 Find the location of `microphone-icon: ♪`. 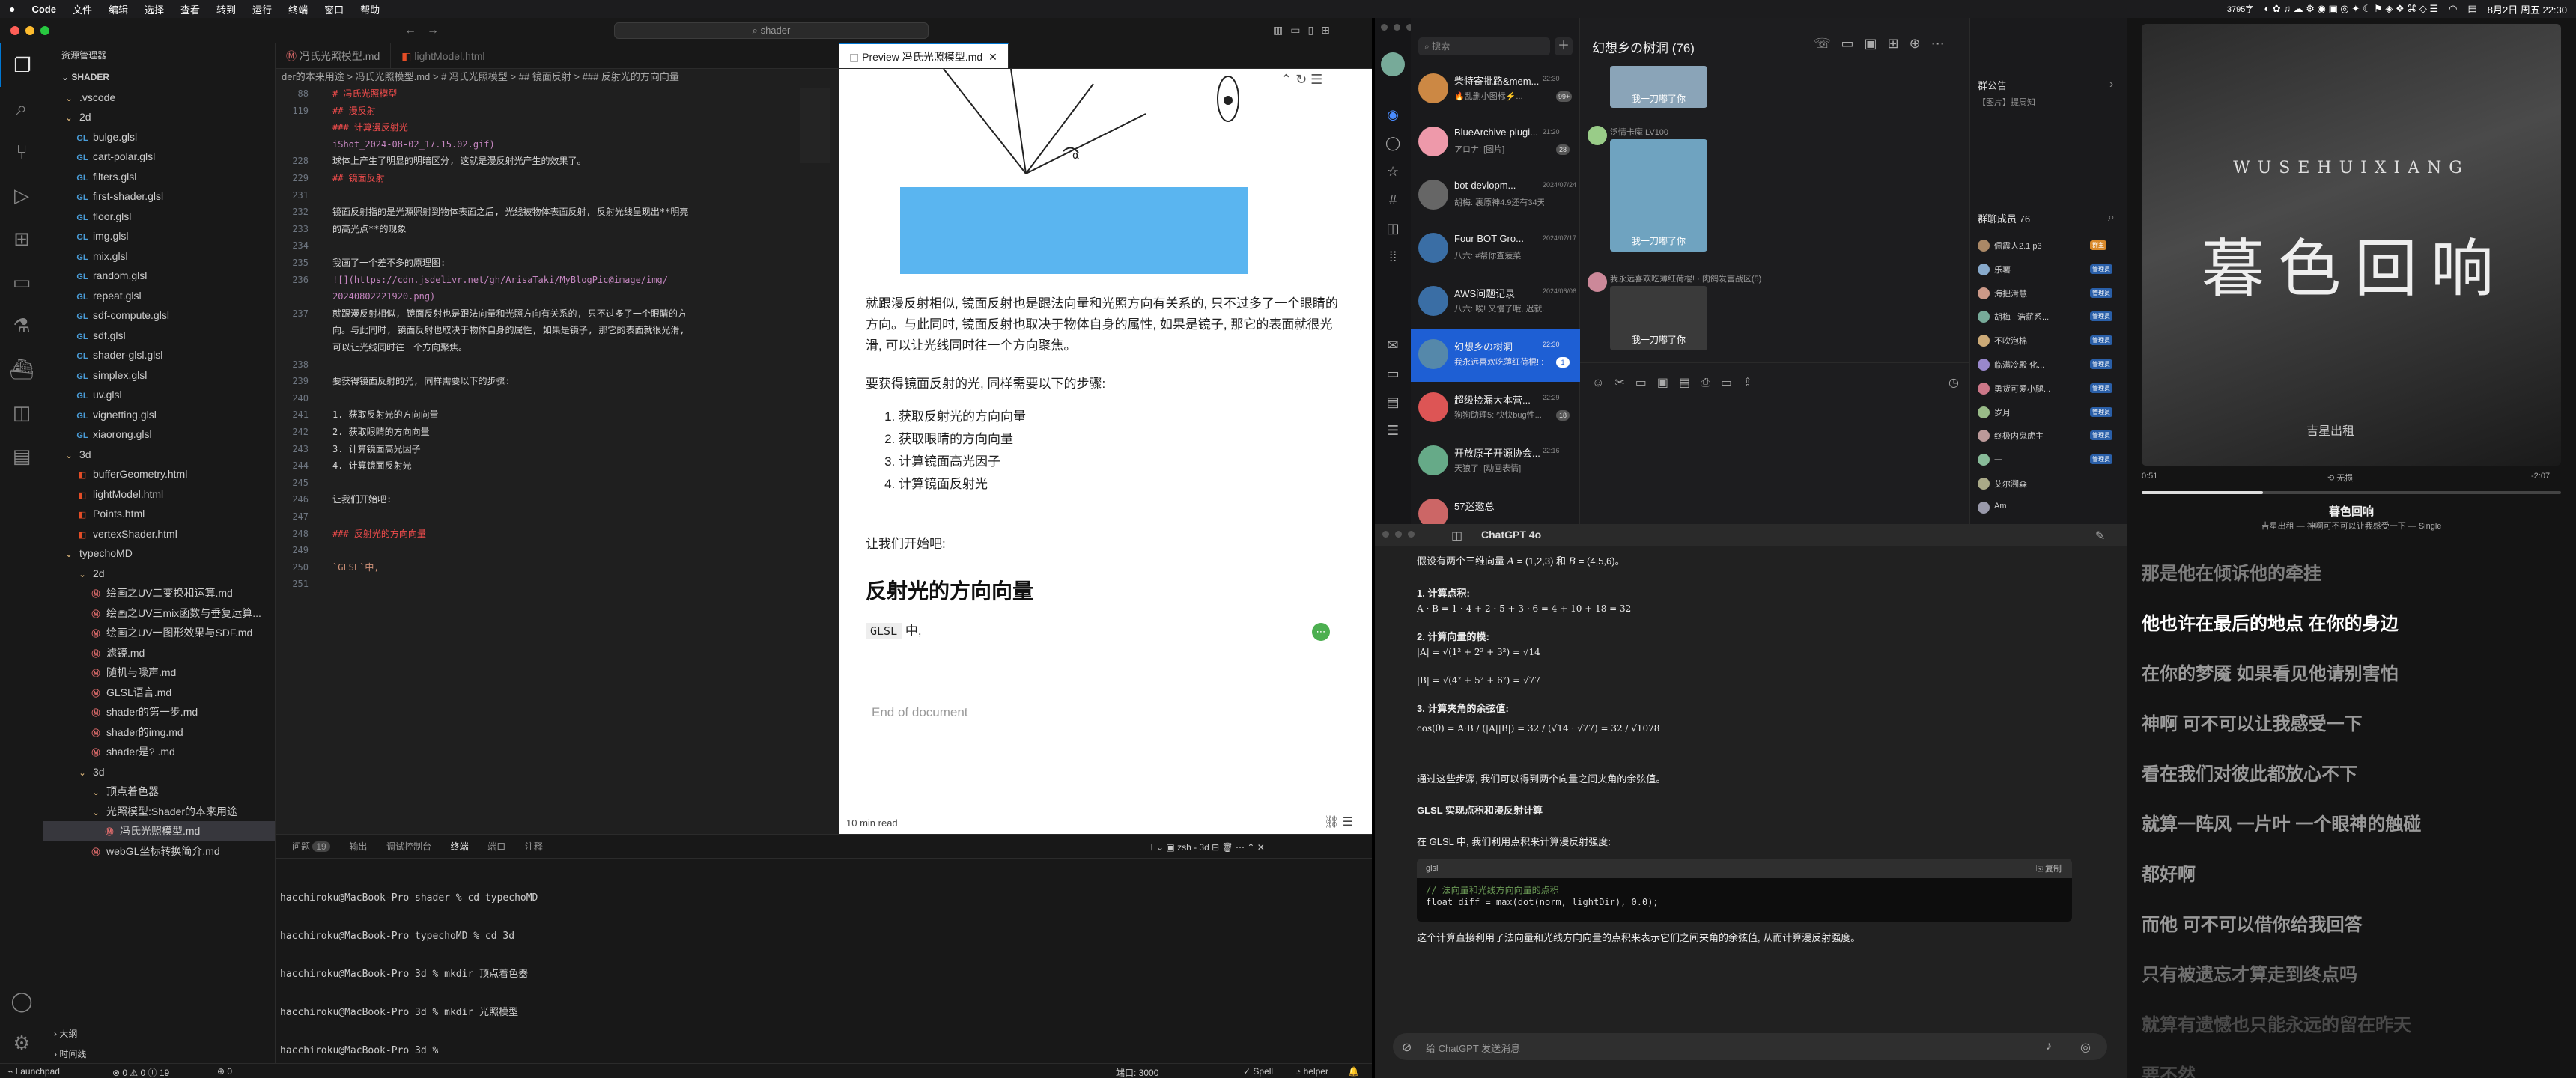

microphone-icon: ♪ is located at coordinates (2049, 1046).